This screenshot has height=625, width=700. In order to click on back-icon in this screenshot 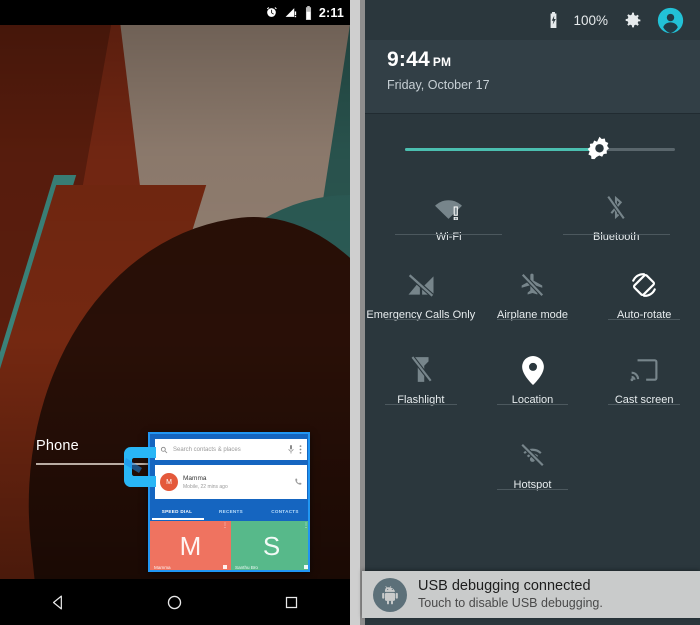, I will do `click(57, 602)`.